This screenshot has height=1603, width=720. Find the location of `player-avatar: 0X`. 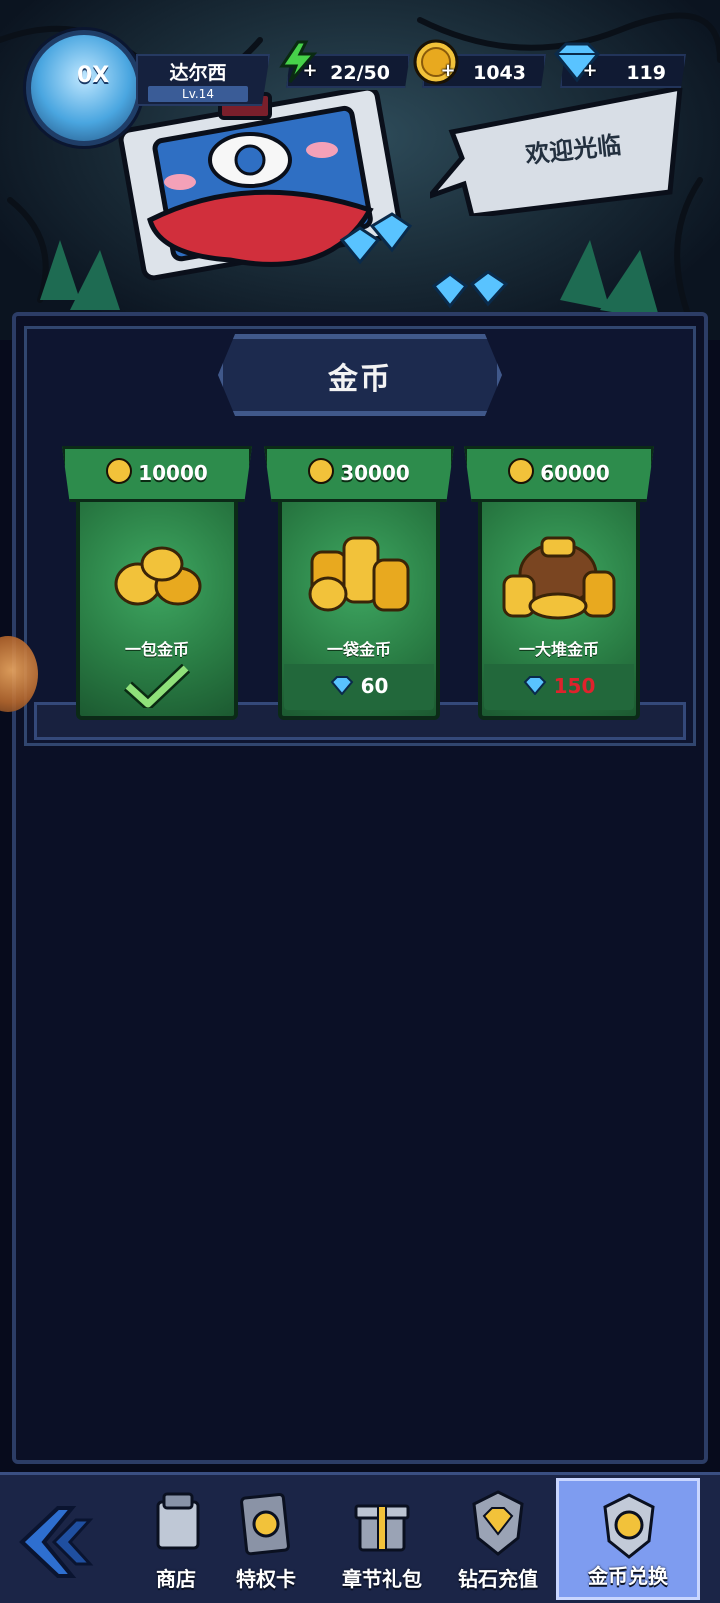

player-avatar: 0X is located at coordinates (84, 88).